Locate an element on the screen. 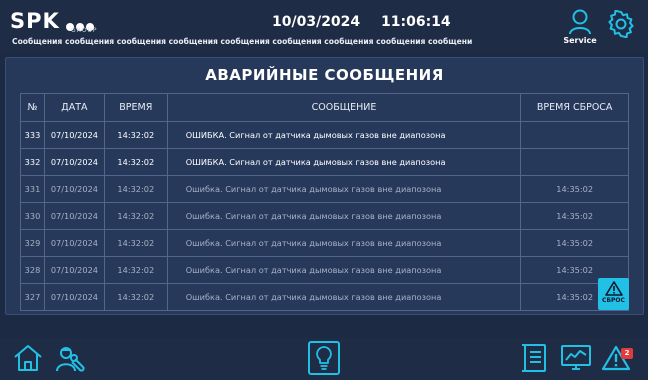 The image size is (648, 380). settings-button is located at coordinates (621, 25).